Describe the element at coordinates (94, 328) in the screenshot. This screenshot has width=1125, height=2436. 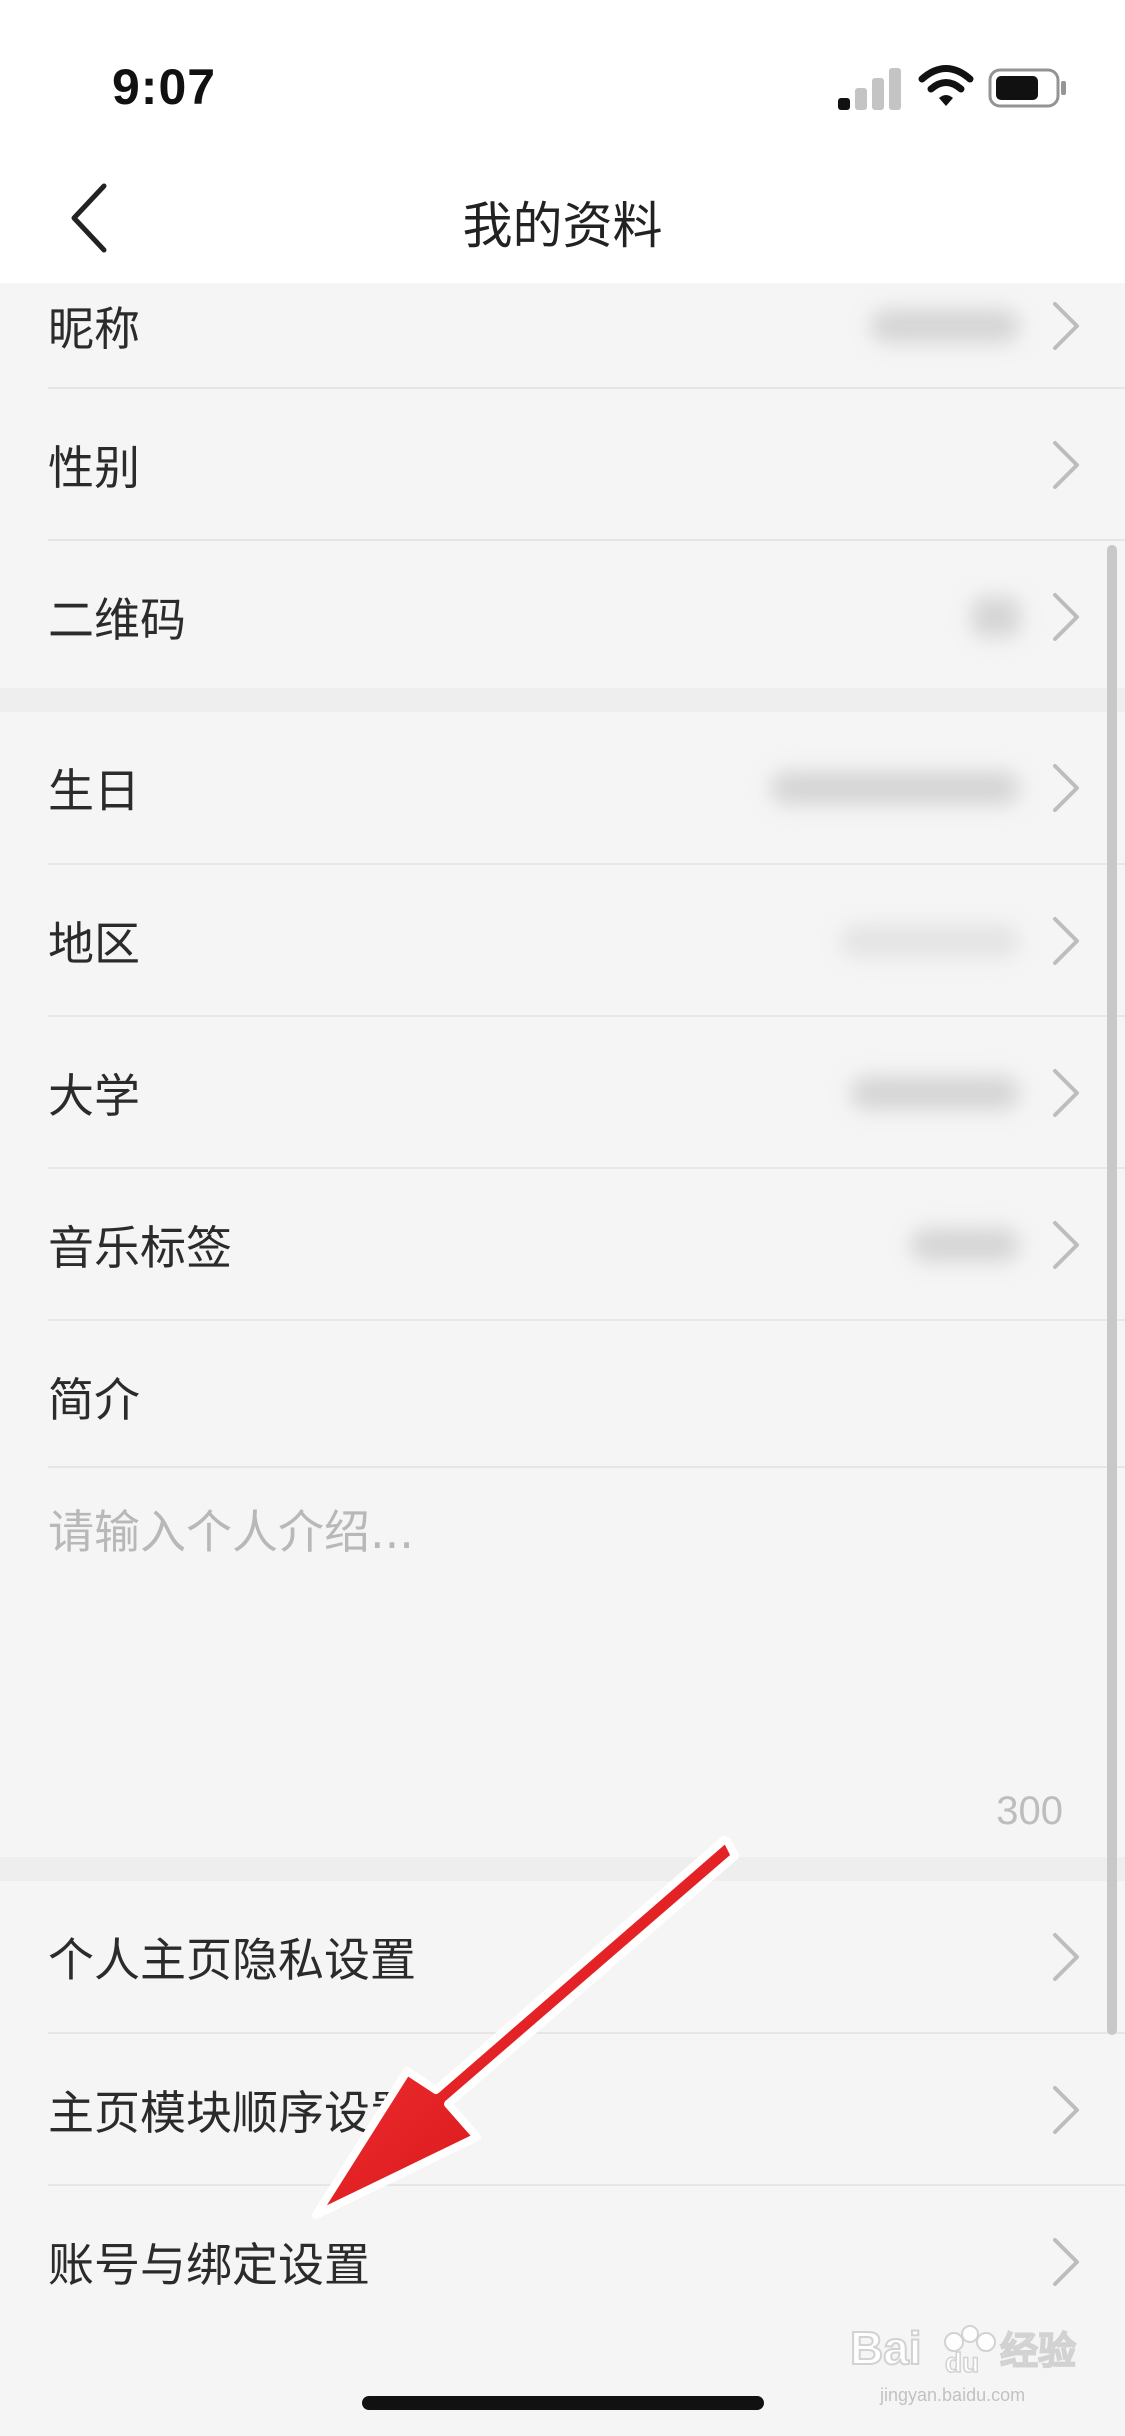
I see `row-label: 昵称` at that location.